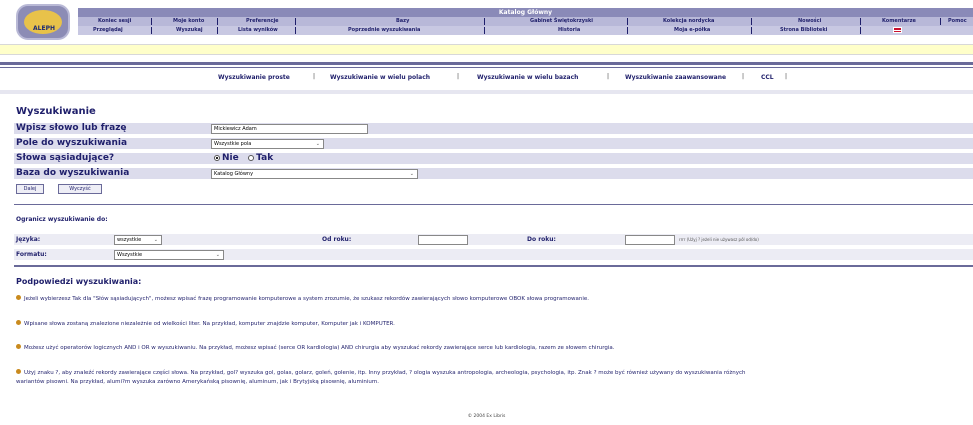 Image resolution: width=973 pixels, height=425 pixels. Describe the element at coordinates (486, 416) in the screenshot. I see `footer-copyright: © 2004 Ex Libris` at that location.